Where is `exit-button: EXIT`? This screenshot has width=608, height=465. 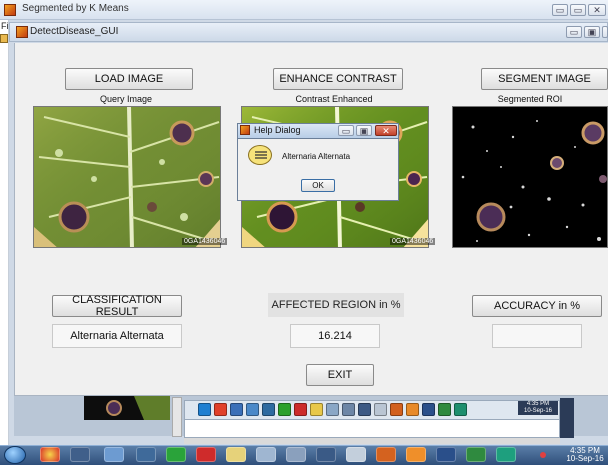
exit-button: EXIT is located at coordinates (340, 375).